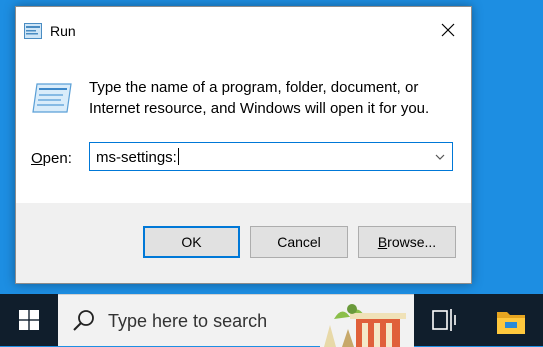 This screenshot has height=347, width=543. I want to click on cancel-button: Cancel, so click(299, 242).